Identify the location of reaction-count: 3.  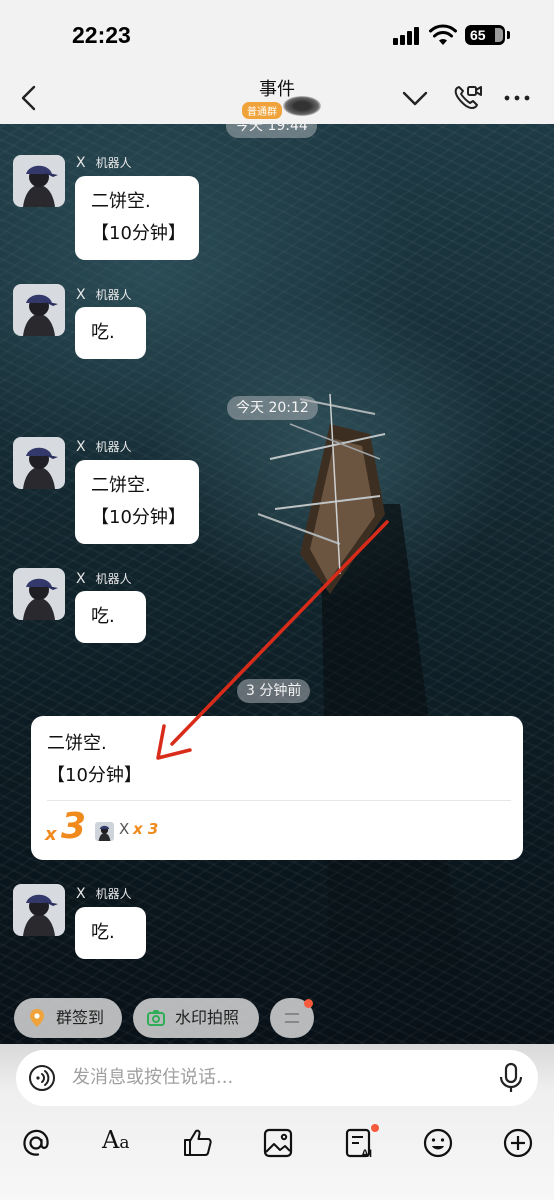
(74, 826).